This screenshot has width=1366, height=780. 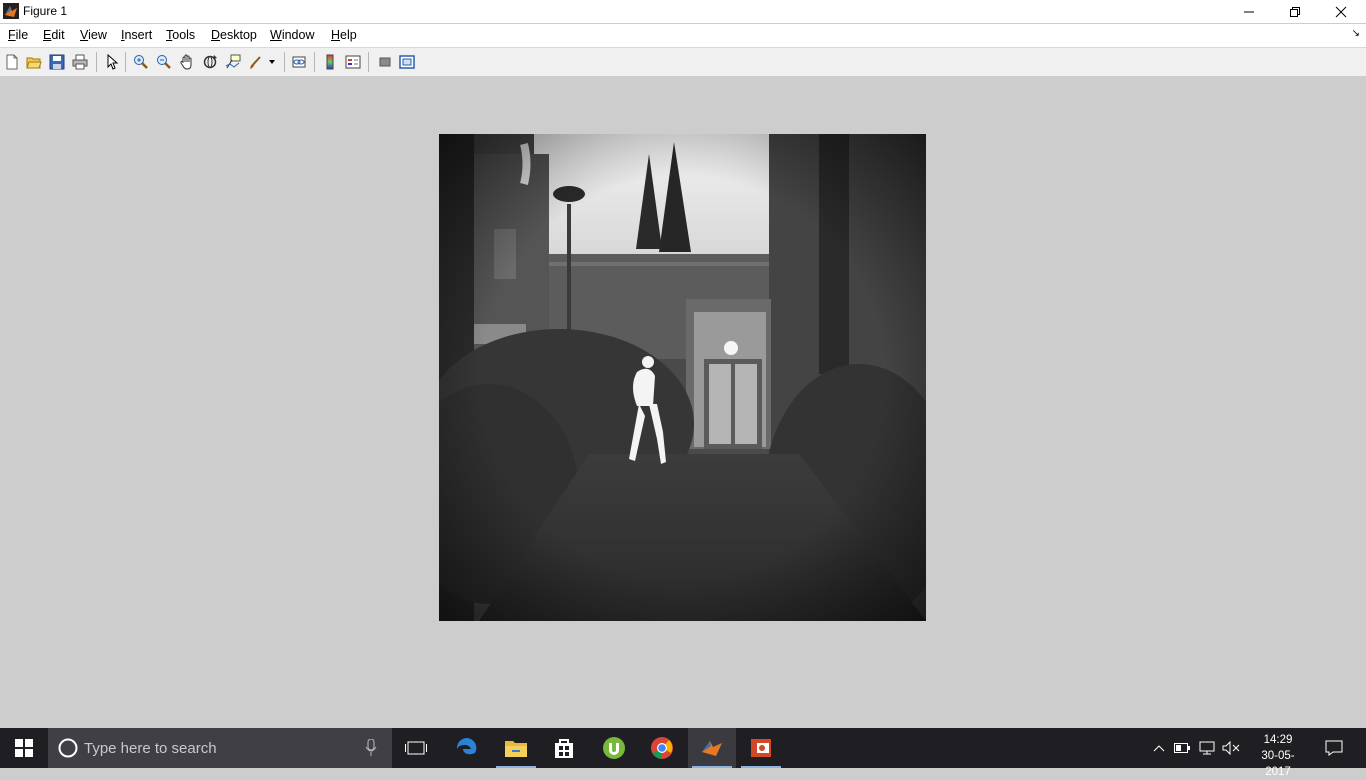 I want to click on hide-plot-tools-icon, so click(x=385, y=62).